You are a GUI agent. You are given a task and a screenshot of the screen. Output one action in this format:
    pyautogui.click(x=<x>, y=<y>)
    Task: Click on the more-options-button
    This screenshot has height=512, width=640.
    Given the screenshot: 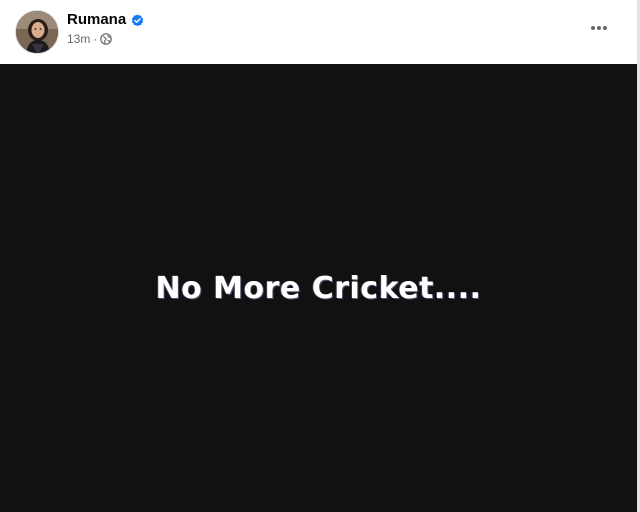 What is the action you would take?
    pyautogui.click(x=599, y=28)
    